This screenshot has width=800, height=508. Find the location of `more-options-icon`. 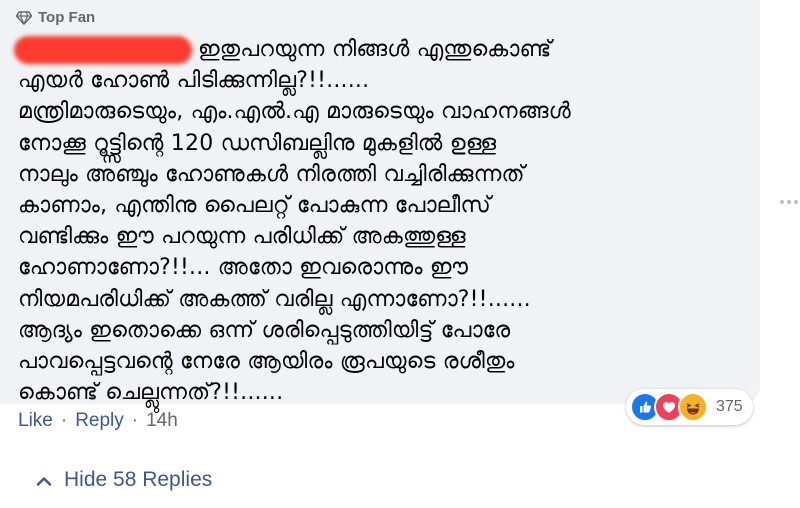

more-options-icon is located at coordinates (789, 202).